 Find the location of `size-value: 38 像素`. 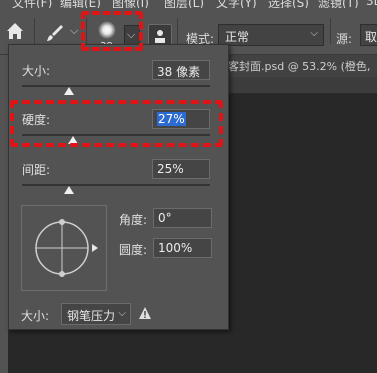

size-value: 38 像素 is located at coordinates (179, 72).